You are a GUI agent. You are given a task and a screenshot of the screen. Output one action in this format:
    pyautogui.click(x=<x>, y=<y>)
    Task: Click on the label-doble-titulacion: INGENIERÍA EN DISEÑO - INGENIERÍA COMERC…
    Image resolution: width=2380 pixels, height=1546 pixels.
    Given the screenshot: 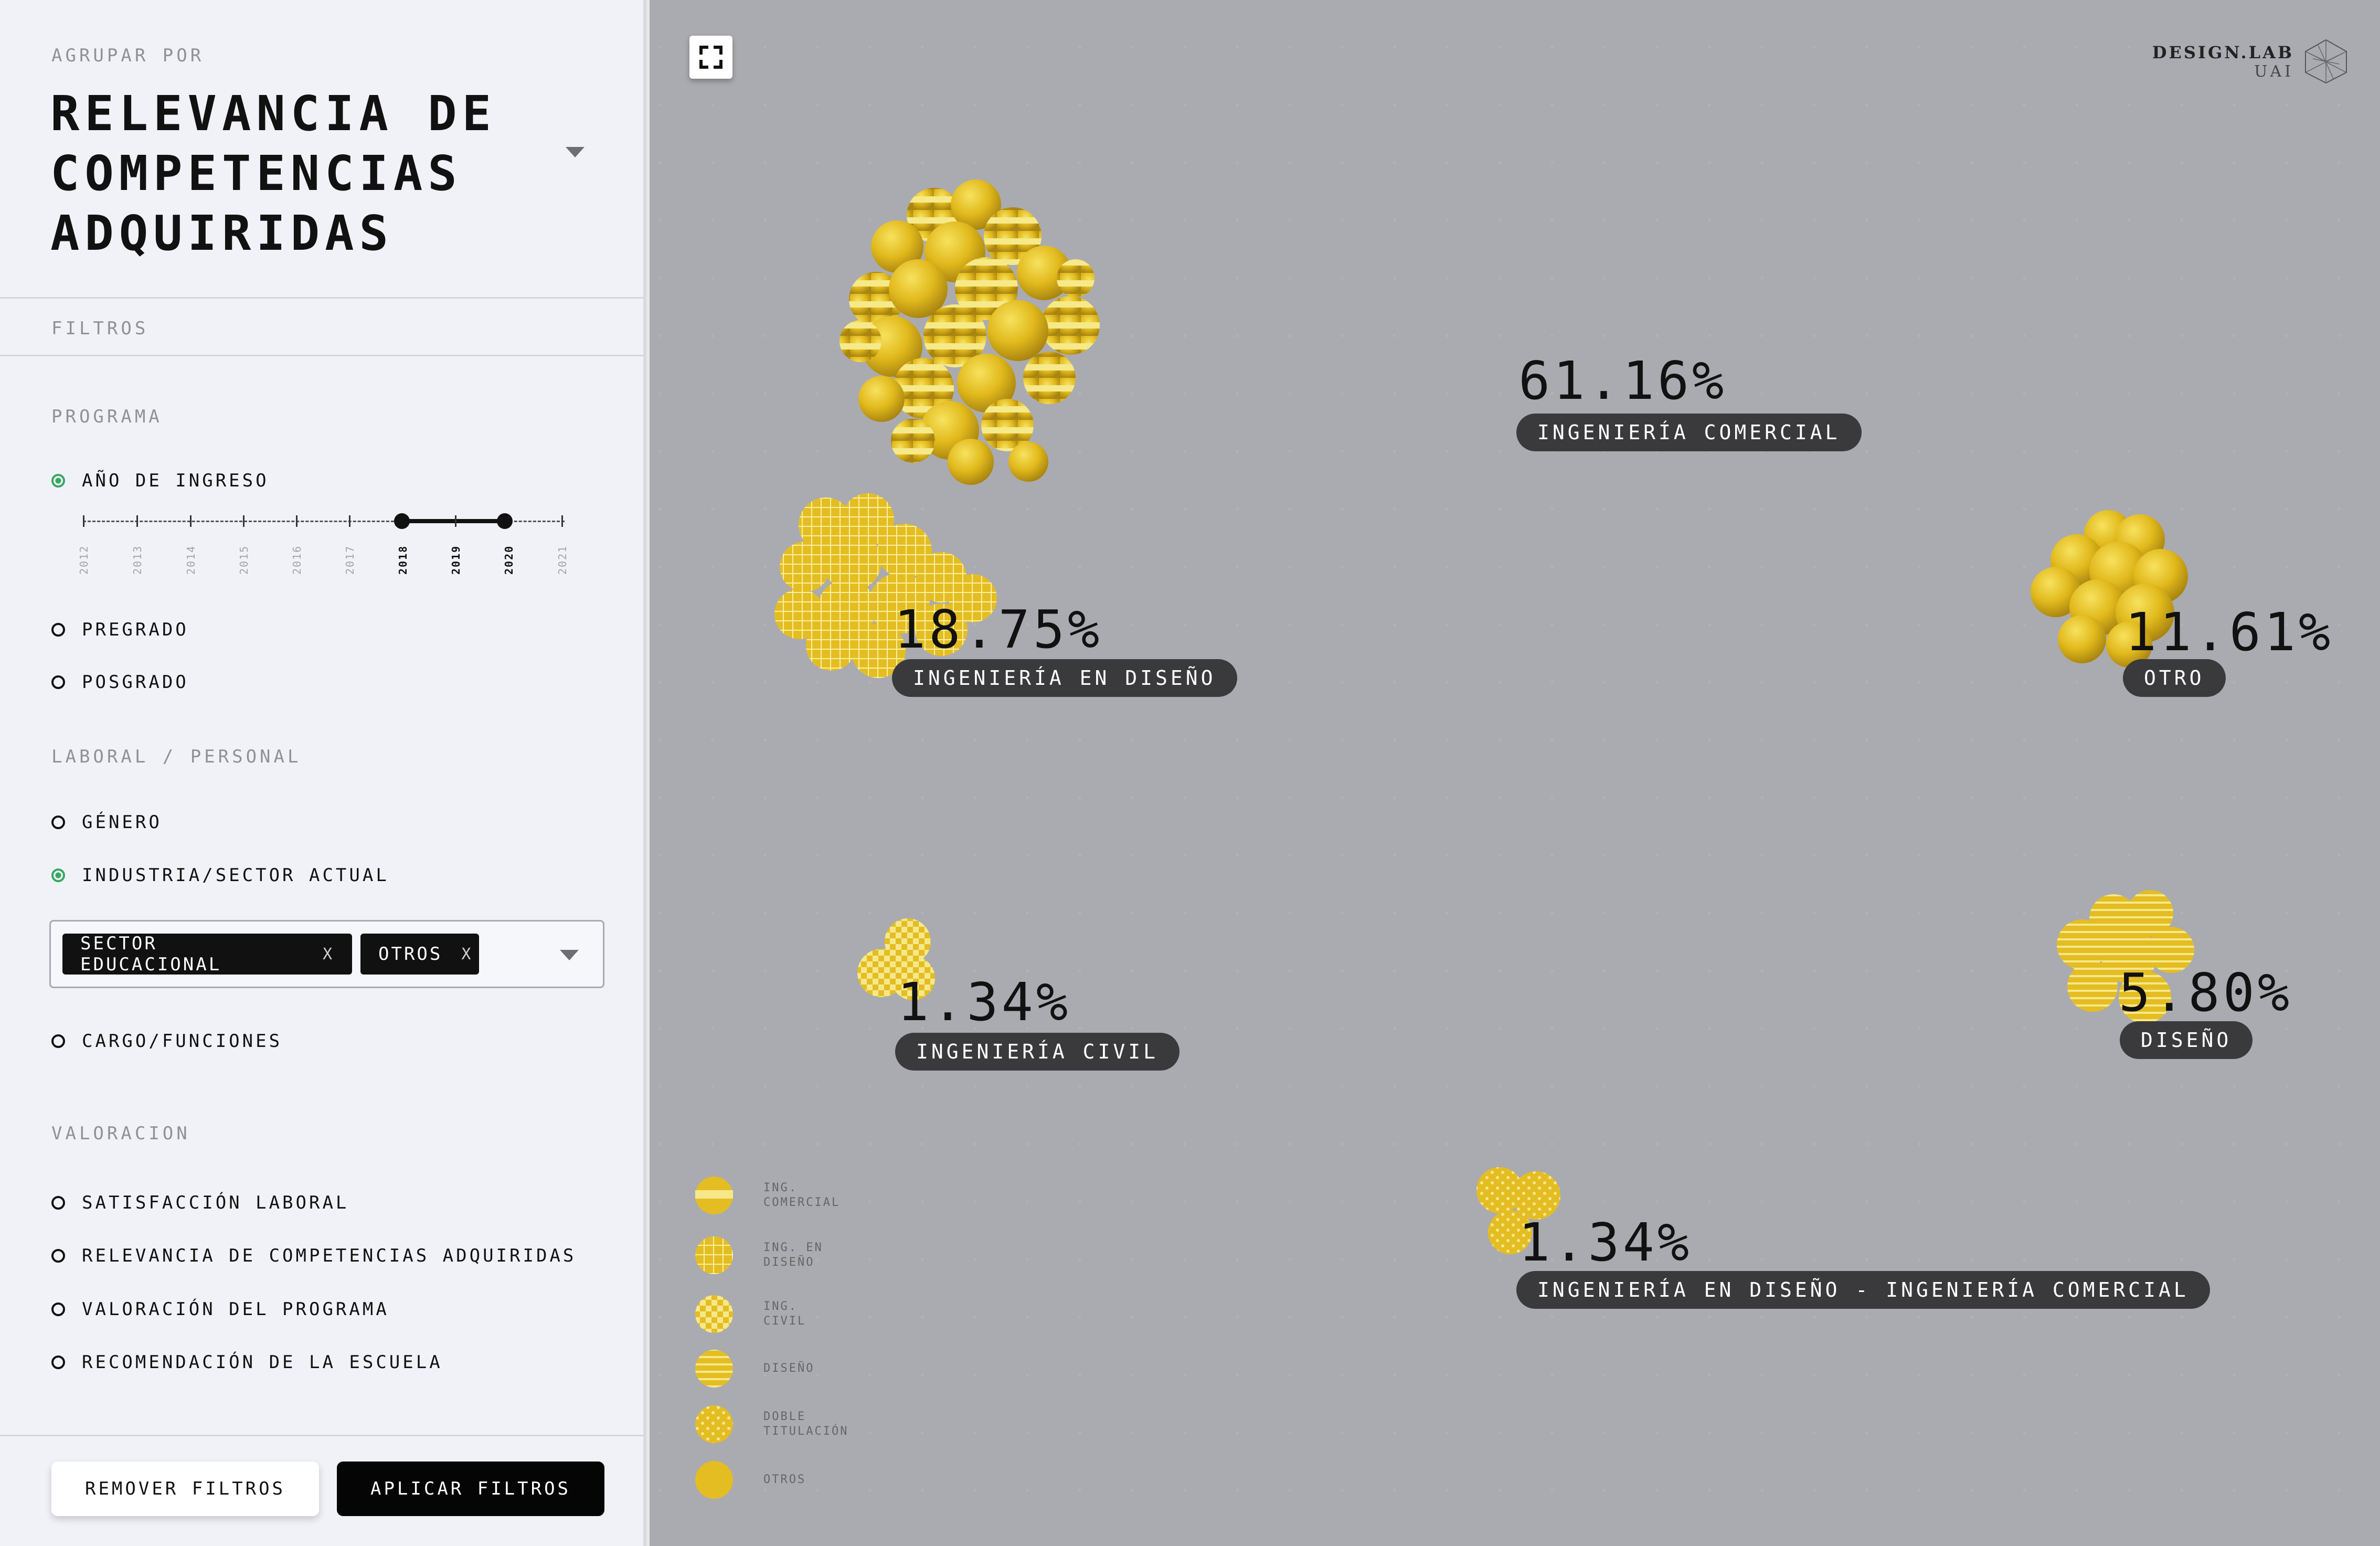 What is the action you would take?
    pyautogui.click(x=1863, y=1290)
    